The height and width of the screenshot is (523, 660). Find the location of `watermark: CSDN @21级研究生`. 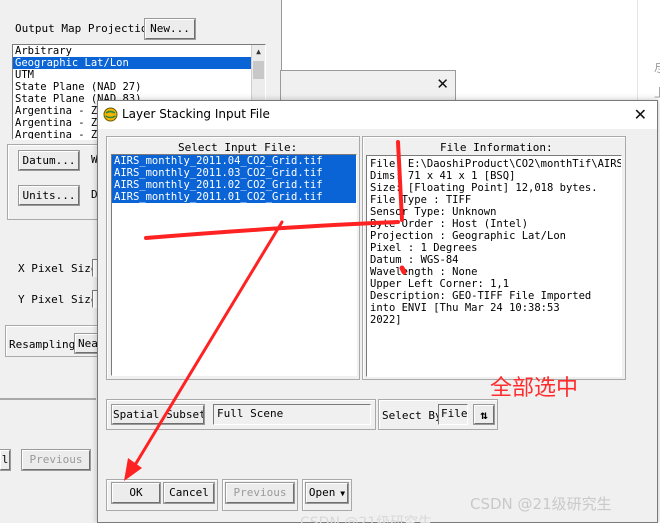

watermark: CSDN @21级研究生 is located at coordinates (541, 504).